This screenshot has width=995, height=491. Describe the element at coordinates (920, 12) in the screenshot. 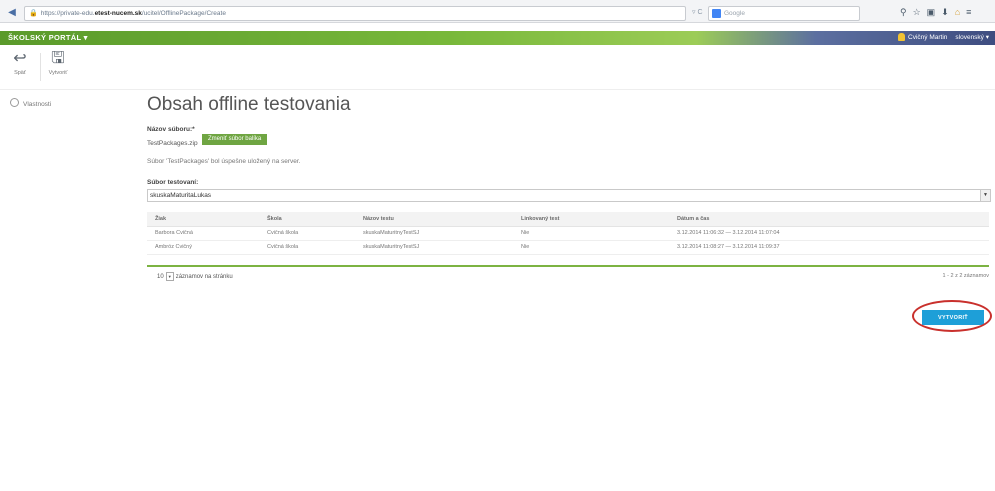

I see `bookmark-star-icon: ☆` at that location.